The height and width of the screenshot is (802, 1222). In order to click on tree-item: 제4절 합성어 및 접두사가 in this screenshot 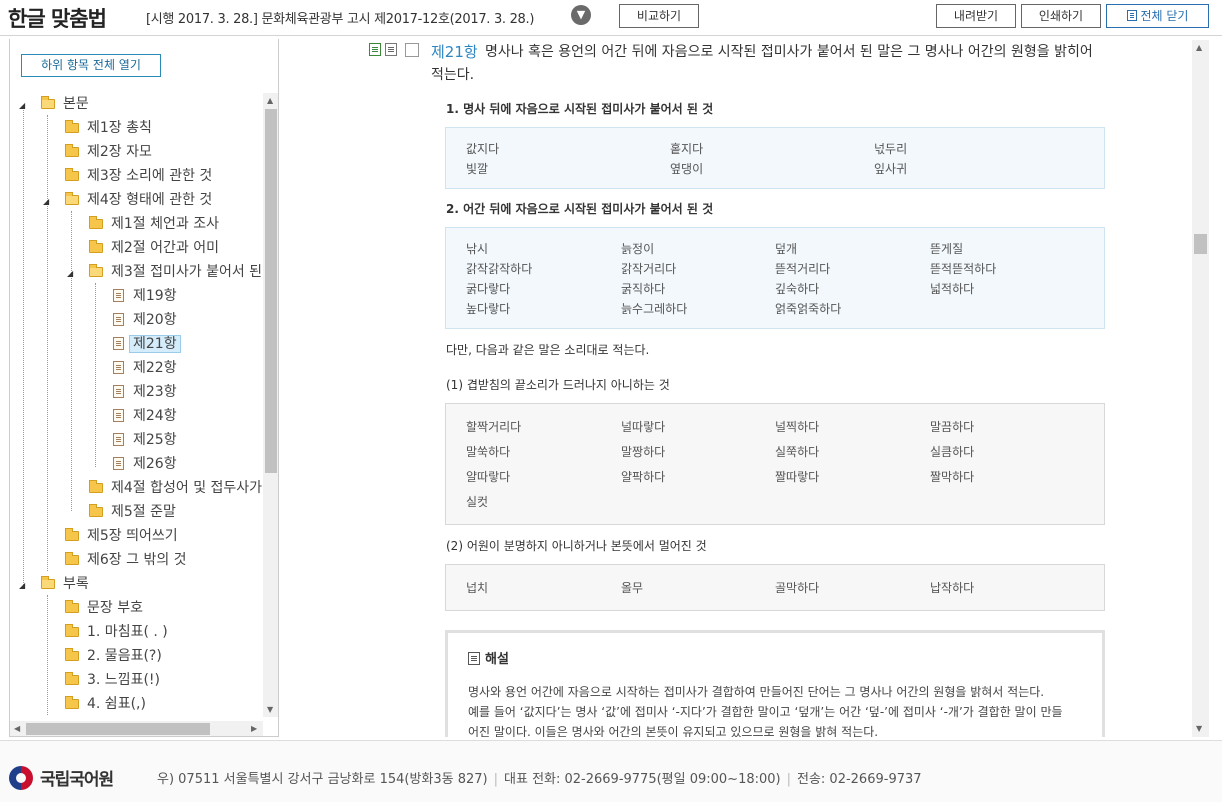, I will do `click(175, 488)`.